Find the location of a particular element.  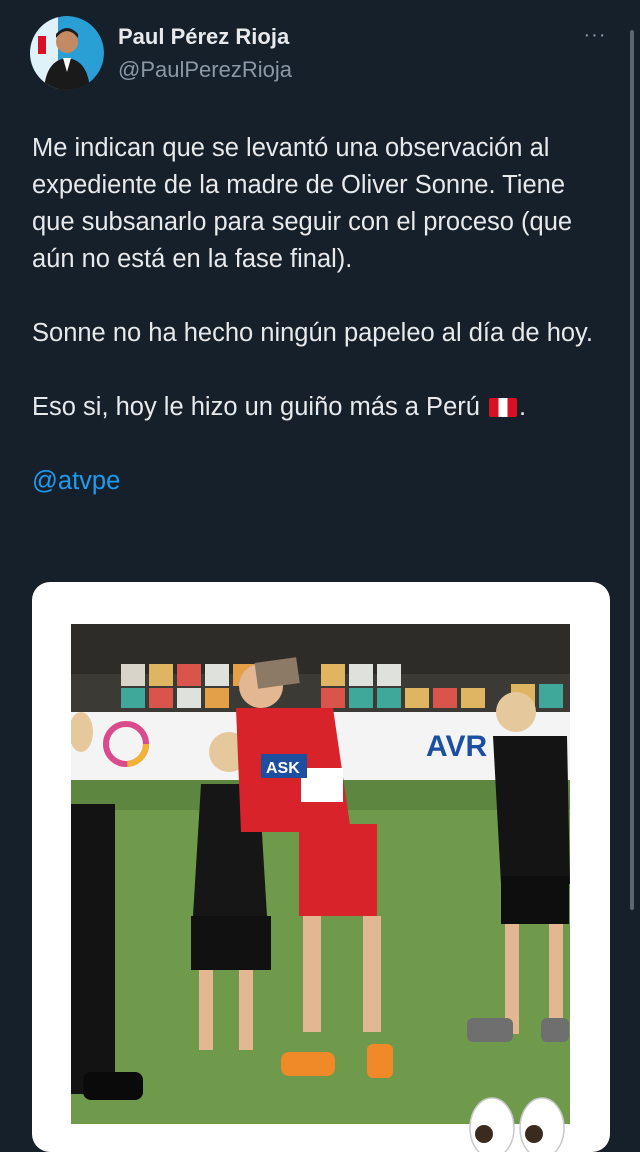

author-avatar is located at coordinates (67, 53).